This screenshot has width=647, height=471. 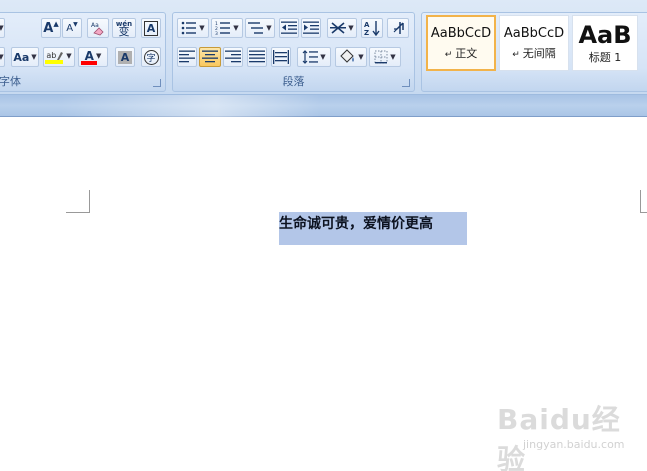 I want to click on sort-button: A Z, so click(x=372, y=28).